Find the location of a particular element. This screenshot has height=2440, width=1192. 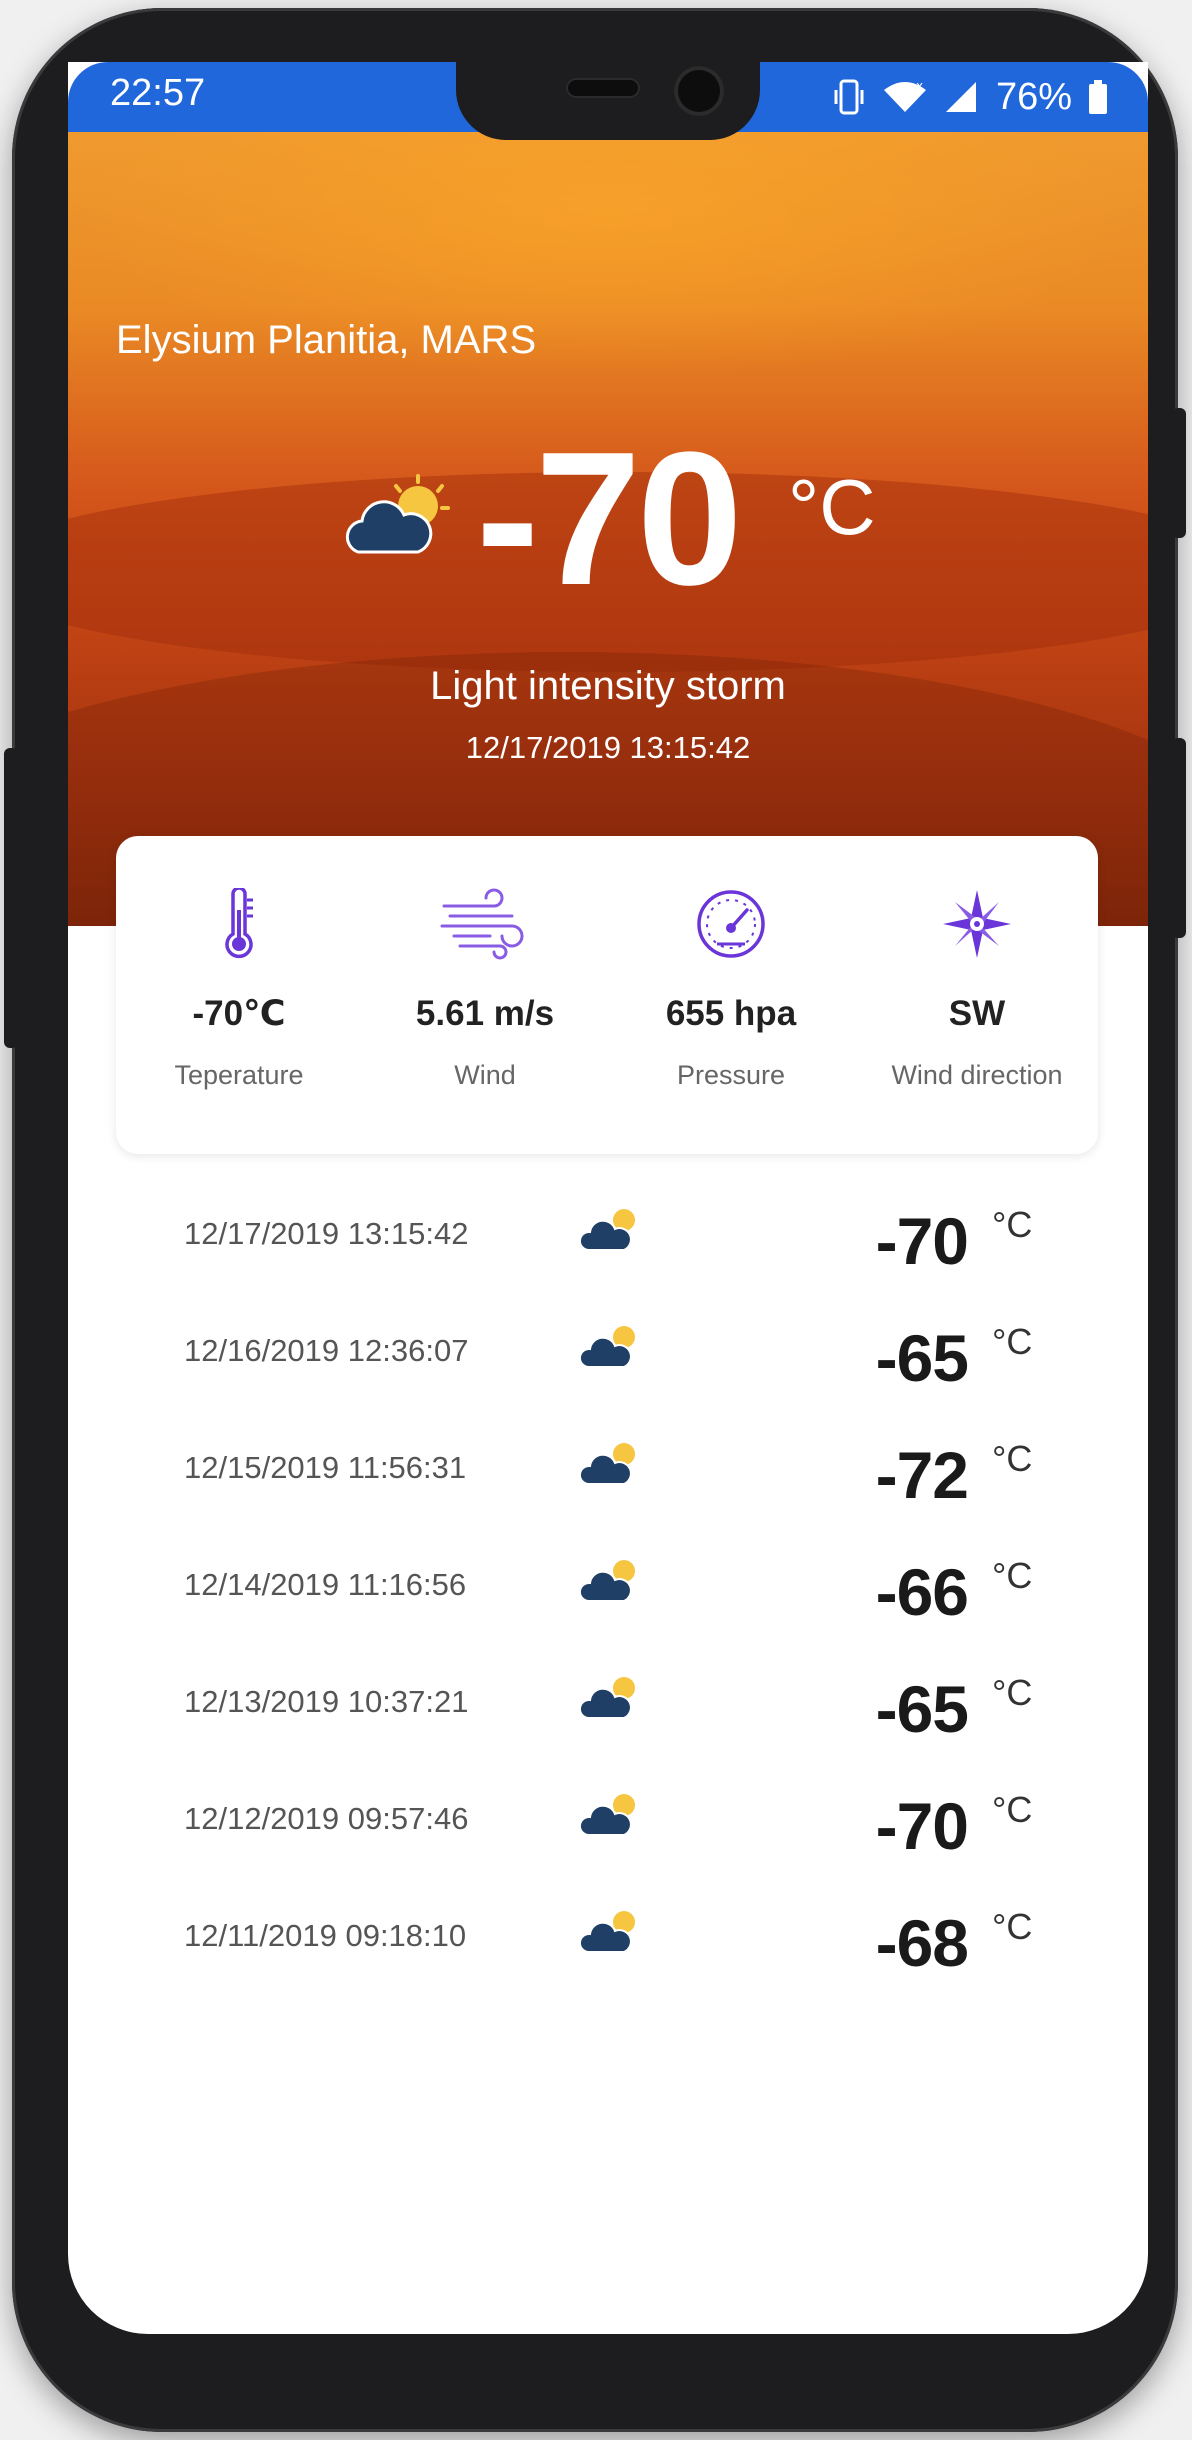

current-temperature: -70 is located at coordinates (609, 519).